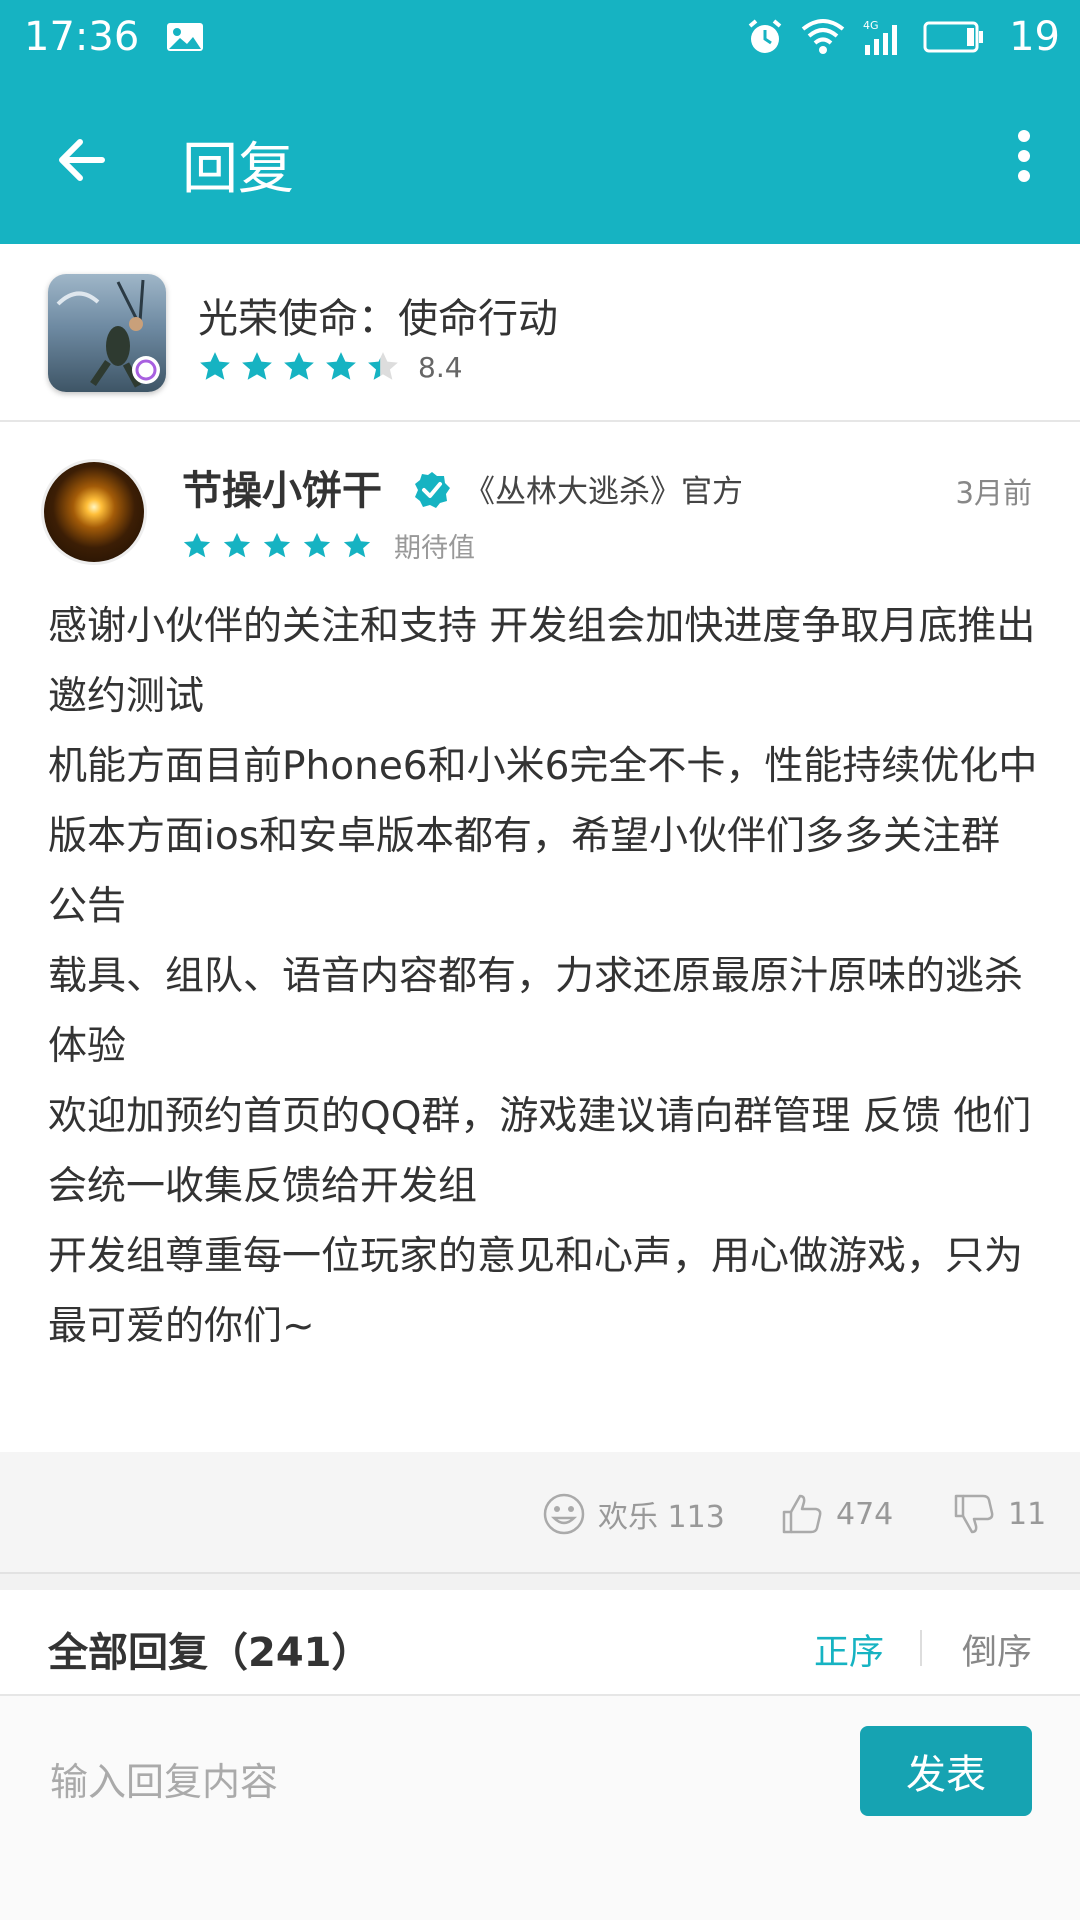 The height and width of the screenshot is (1920, 1080). What do you see at coordinates (434, 548) in the screenshot?
I see `rating-label: 期待值` at bounding box center [434, 548].